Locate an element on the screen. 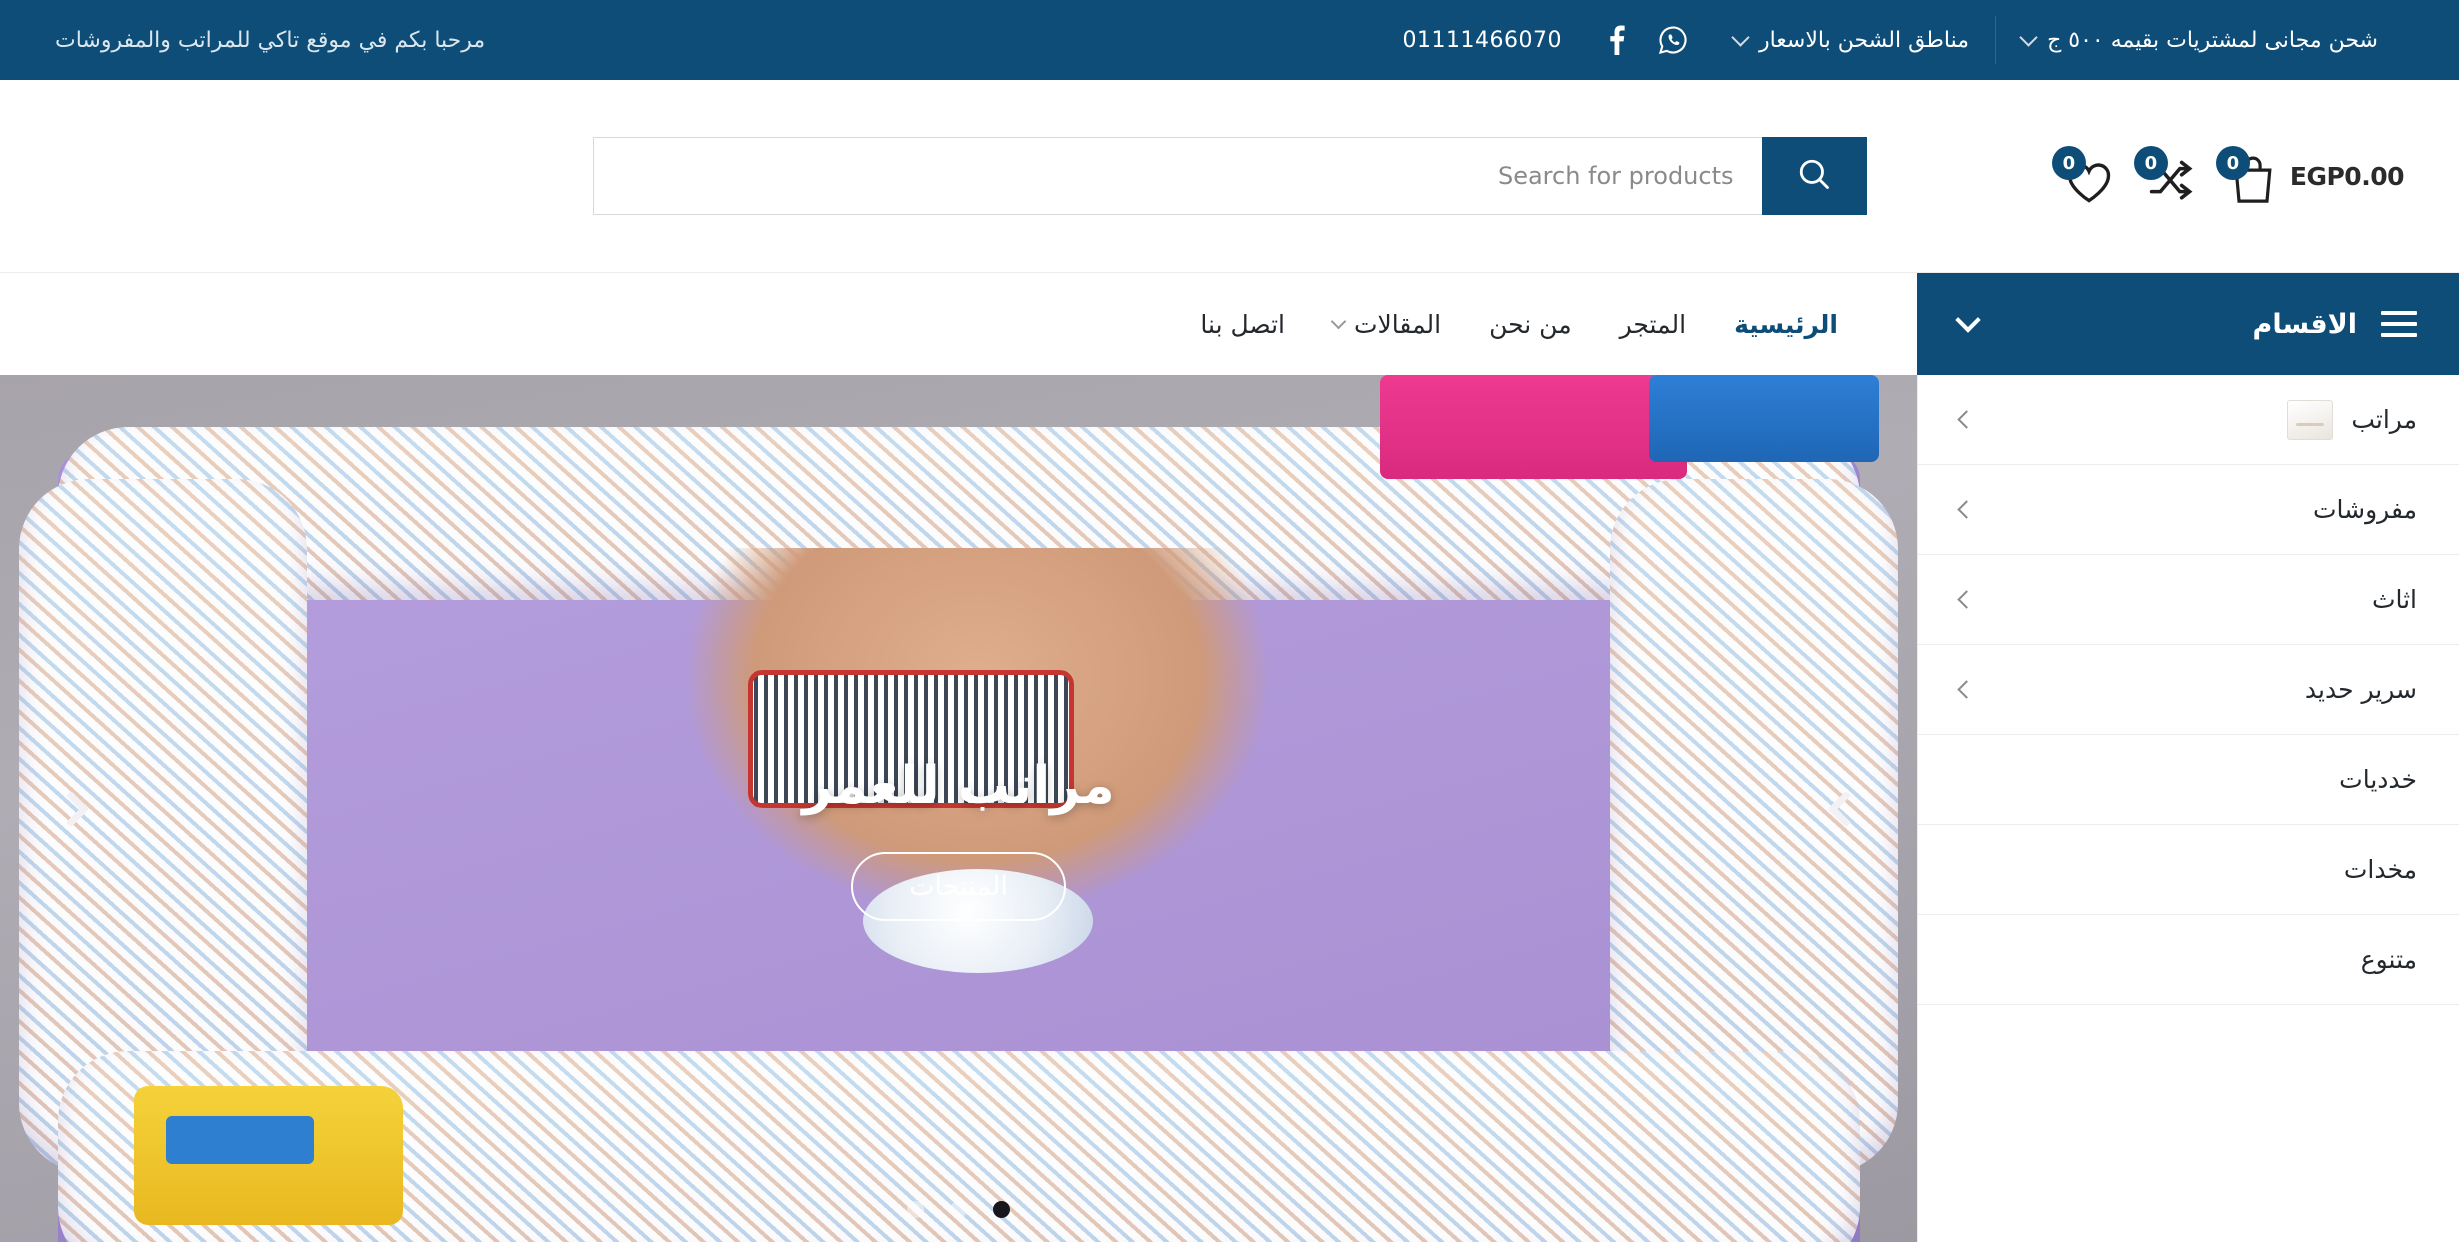  nav-item-shop: المتجر is located at coordinates (1653, 324).